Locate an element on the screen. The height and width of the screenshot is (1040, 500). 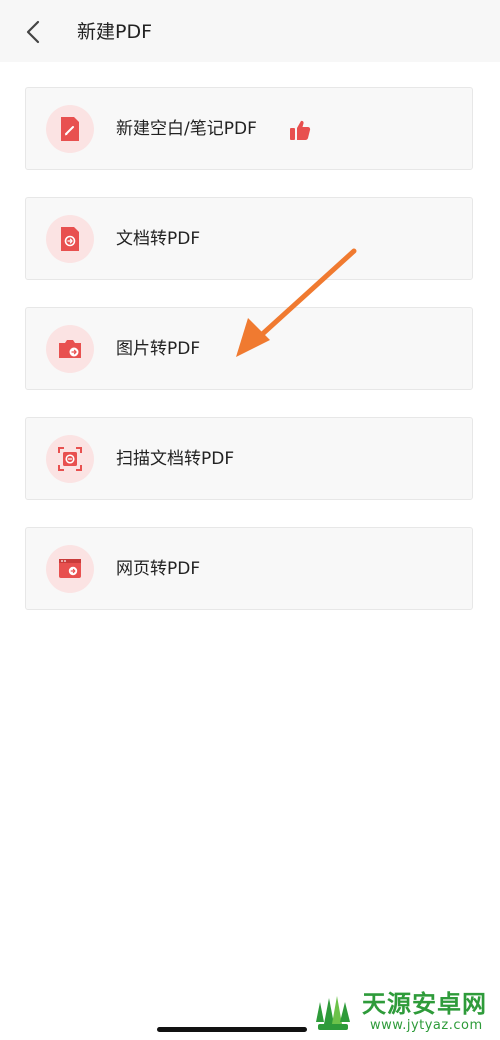
image-to-pdf-item: 图片转PDF is located at coordinates (249, 348).